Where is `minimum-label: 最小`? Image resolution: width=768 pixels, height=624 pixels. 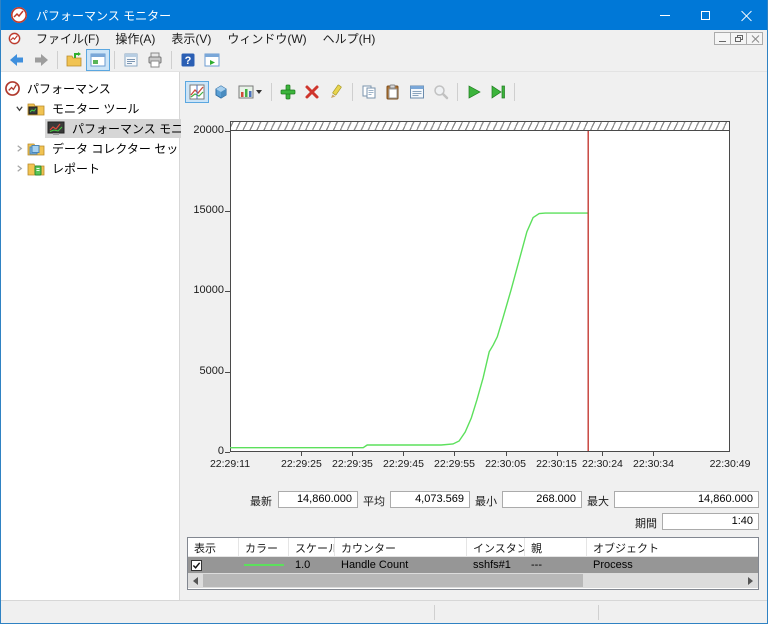
minimum-label: 最小 is located at coordinates (486, 502).